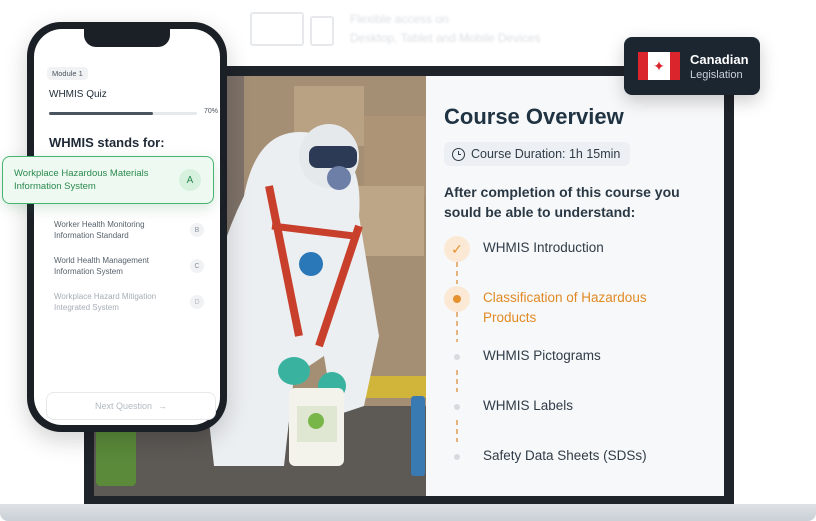 Image resolution: width=816 pixels, height=521 pixels. I want to click on next-question-label: Next Question, so click(123, 406).